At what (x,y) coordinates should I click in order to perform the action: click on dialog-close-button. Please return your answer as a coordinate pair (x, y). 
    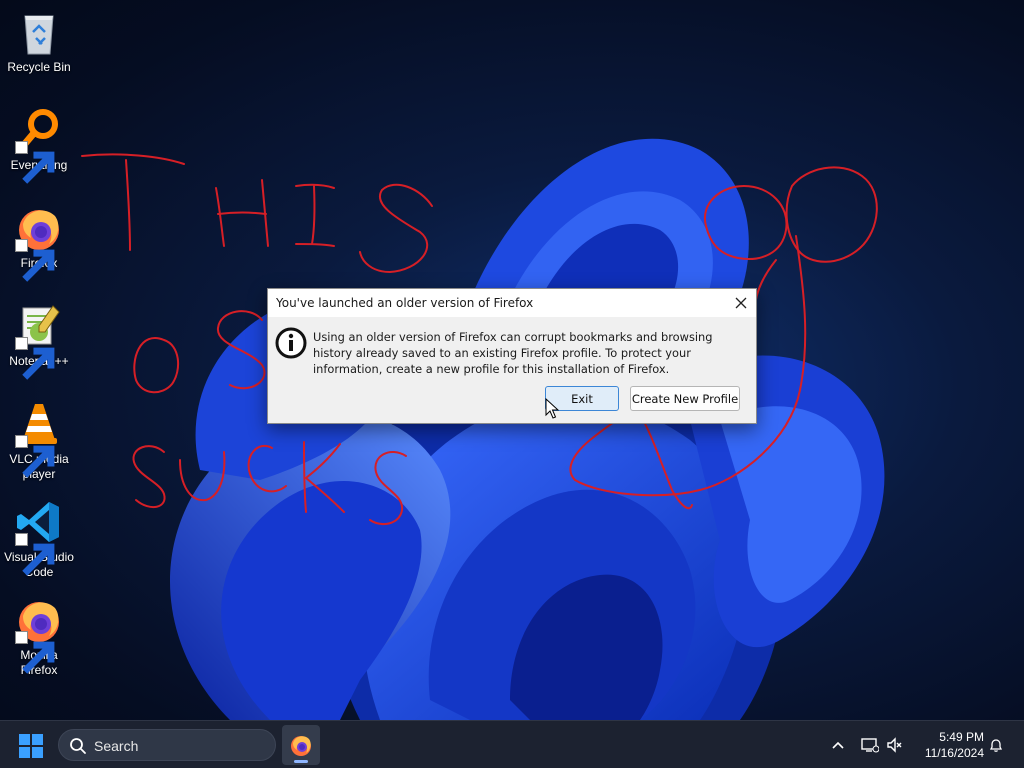
    Looking at the image, I should click on (741, 303).